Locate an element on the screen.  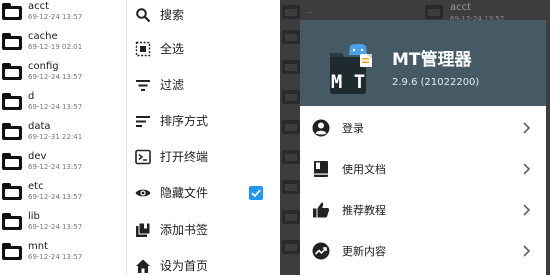
menu-label: 全选 is located at coordinates (172, 49).